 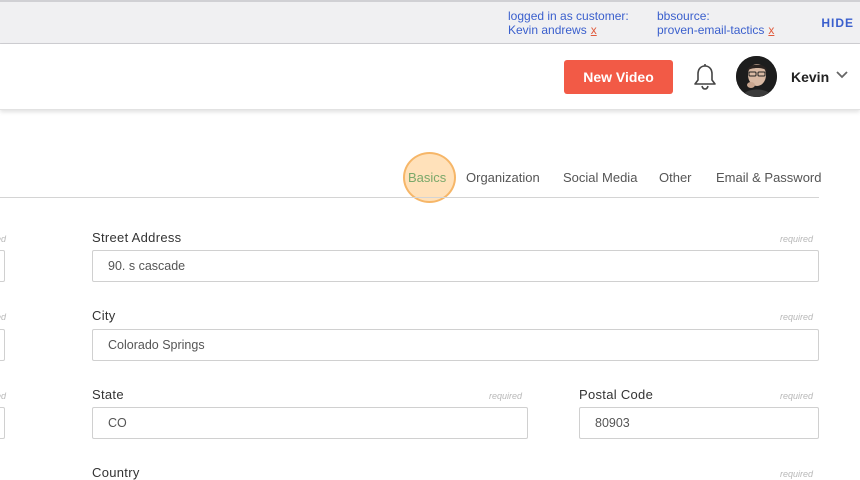 What do you see at coordinates (137, 237) in the screenshot?
I see `street-address-label: Street Address` at bounding box center [137, 237].